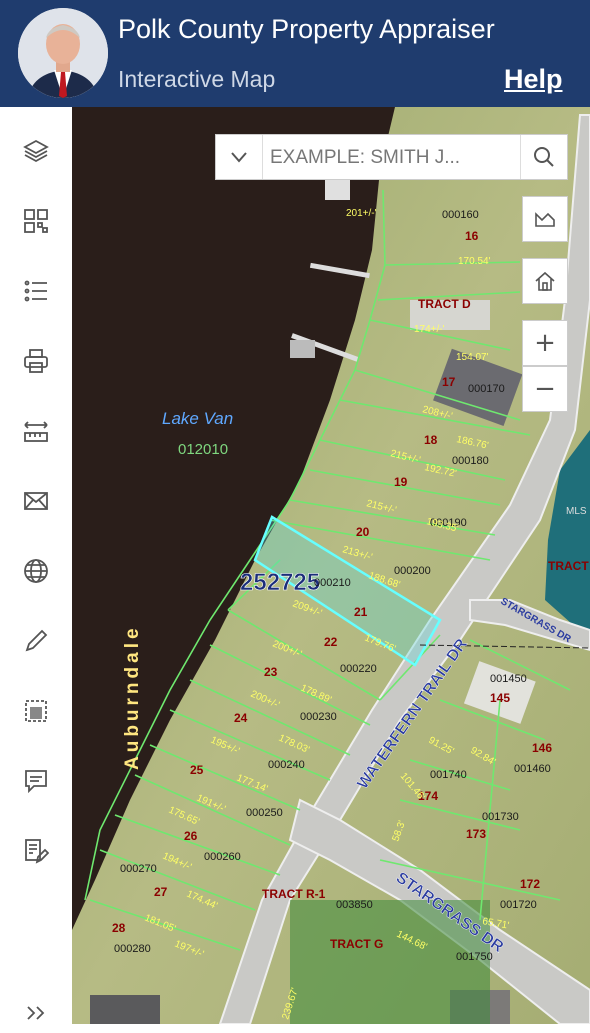 The height and width of the screenshot is (1033, 590). I want to click on search-icon, so click(544, 157).